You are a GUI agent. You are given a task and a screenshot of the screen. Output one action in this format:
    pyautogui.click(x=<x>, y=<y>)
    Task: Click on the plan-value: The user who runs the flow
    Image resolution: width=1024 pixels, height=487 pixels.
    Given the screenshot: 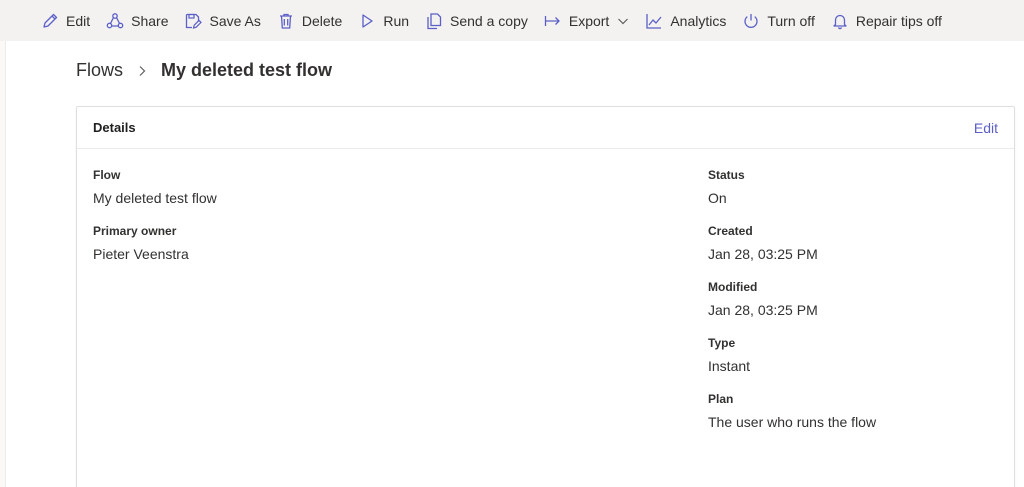 What is the action you would take?
    pyautogui.click(x=792, y=422)
    